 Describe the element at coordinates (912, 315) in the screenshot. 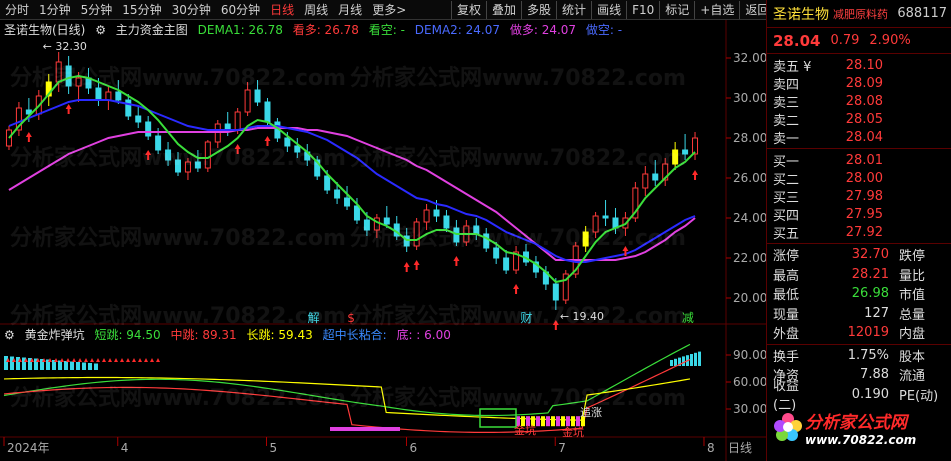

I see `row-label-2: 总量` at that location.